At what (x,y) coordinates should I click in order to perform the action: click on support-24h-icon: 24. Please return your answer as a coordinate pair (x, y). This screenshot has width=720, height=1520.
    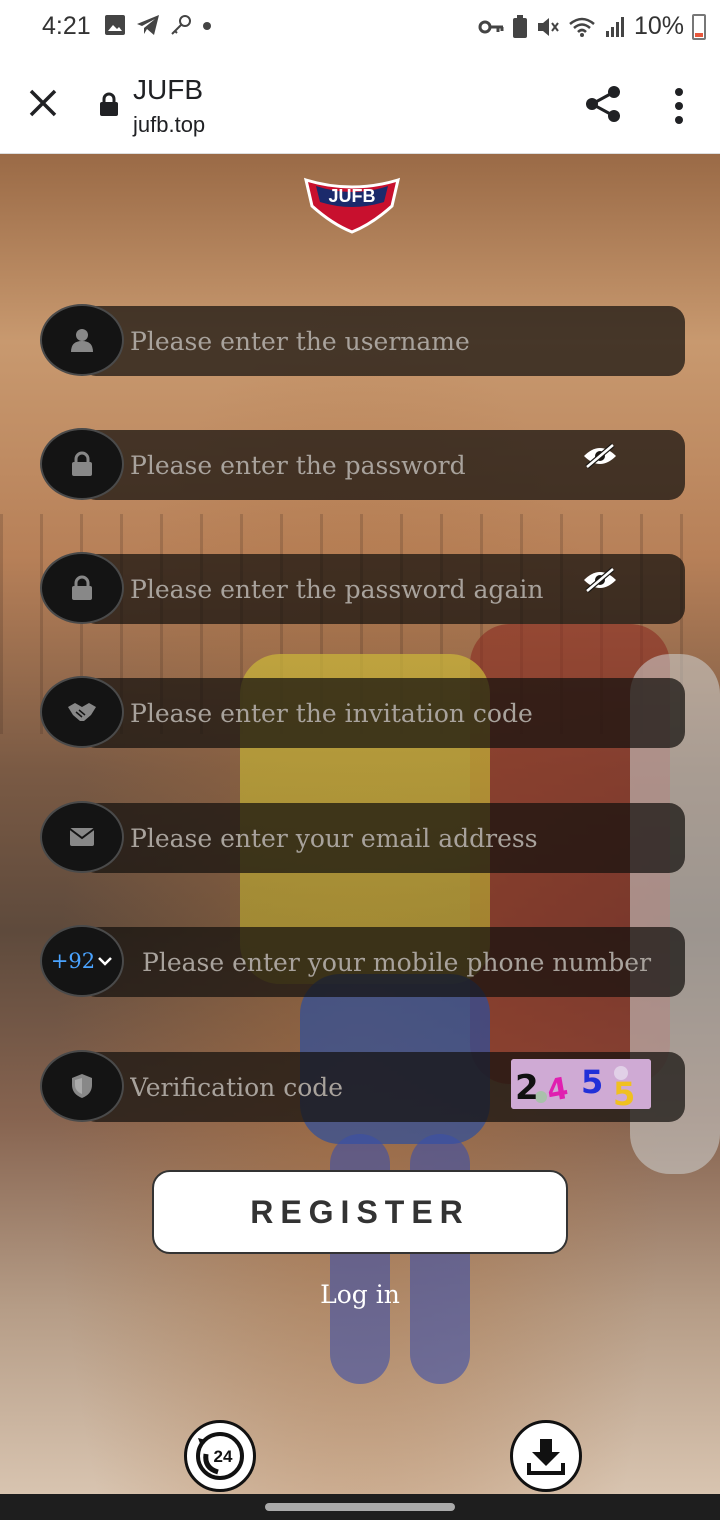
    Looking at the image, I should click on (220, 1456).